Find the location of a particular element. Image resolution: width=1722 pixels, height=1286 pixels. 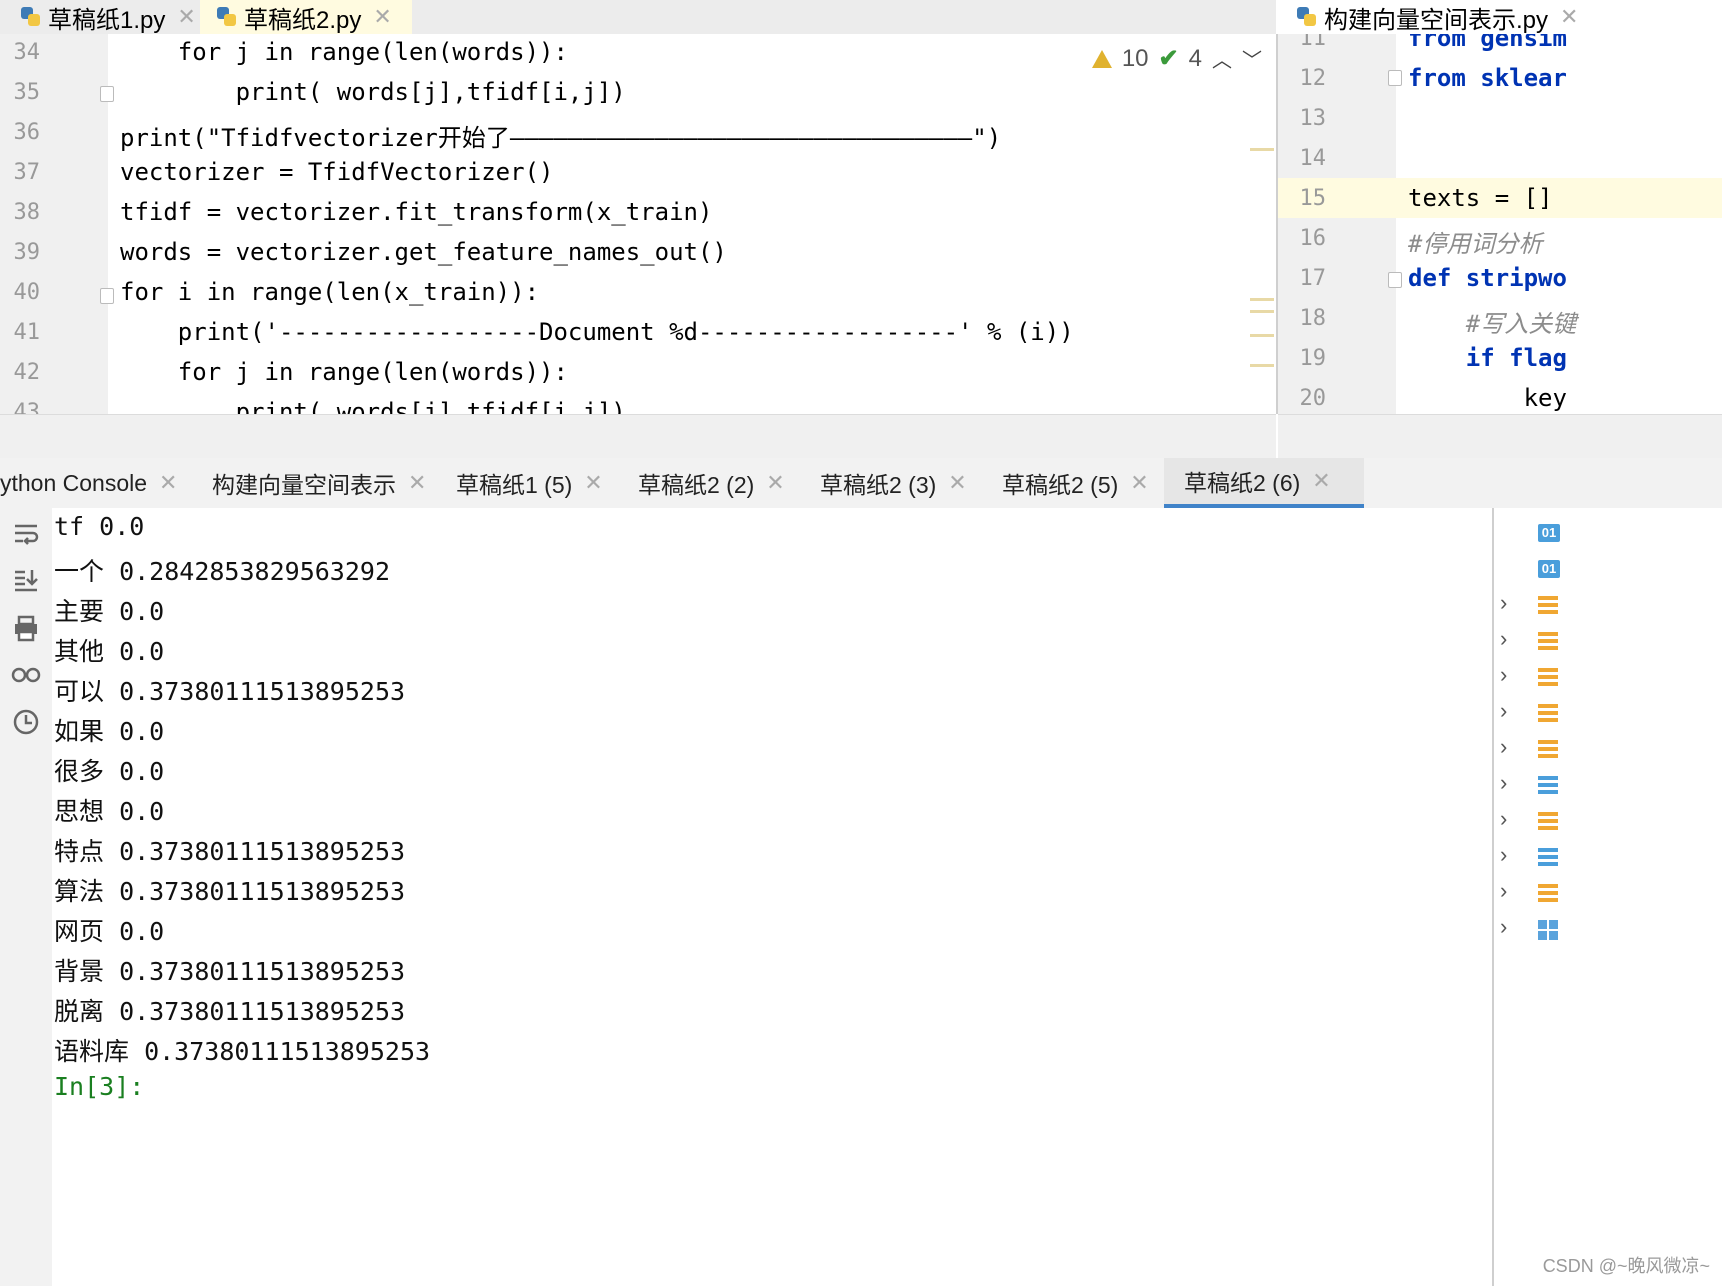

tab-draft2-3: 草稿纸2 (3) ✕ is located at coordinates (900, 483).